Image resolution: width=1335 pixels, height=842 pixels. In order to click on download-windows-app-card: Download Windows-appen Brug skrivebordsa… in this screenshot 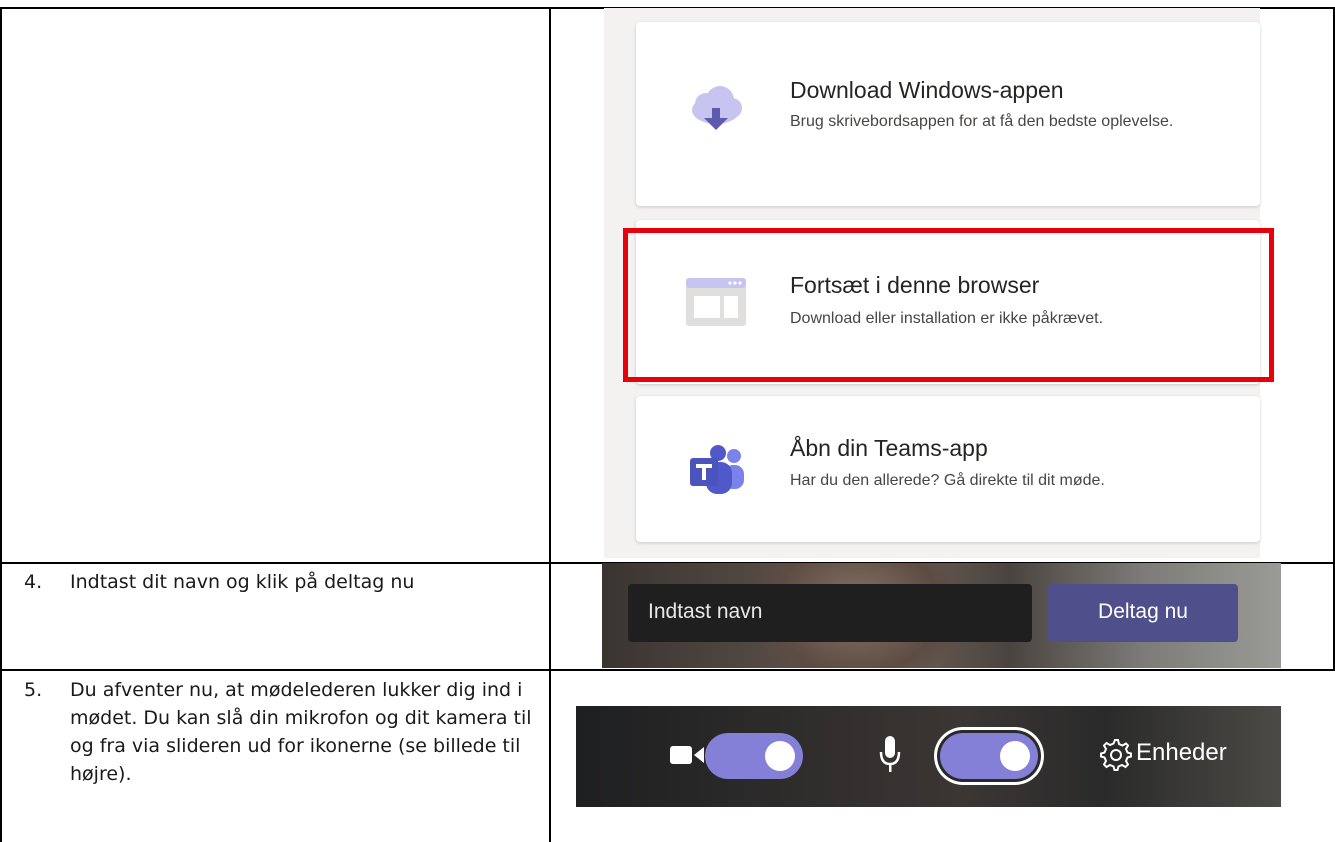, I will do `click(948, 114)`.